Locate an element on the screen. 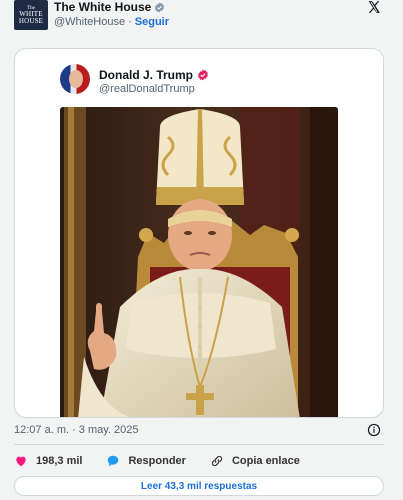  reply-button: Responder is located at coordinates (146, 461).